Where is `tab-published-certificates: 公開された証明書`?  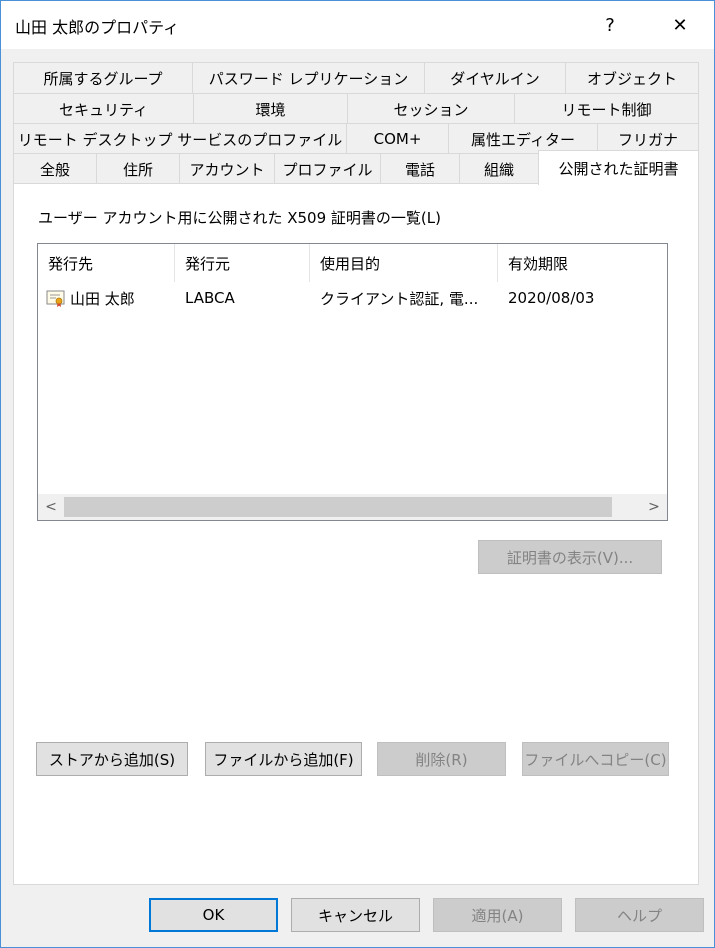
tab-published-certificates: 公開された証明書 is located at coordinates (618, 167).